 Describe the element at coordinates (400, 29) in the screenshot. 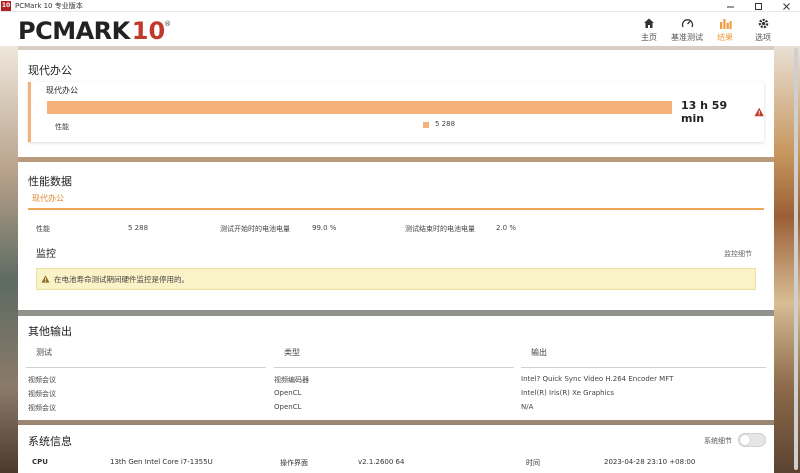

I see `app-header: PCMARK 10 ® 主页 基准测试 结果 选项` at that location.